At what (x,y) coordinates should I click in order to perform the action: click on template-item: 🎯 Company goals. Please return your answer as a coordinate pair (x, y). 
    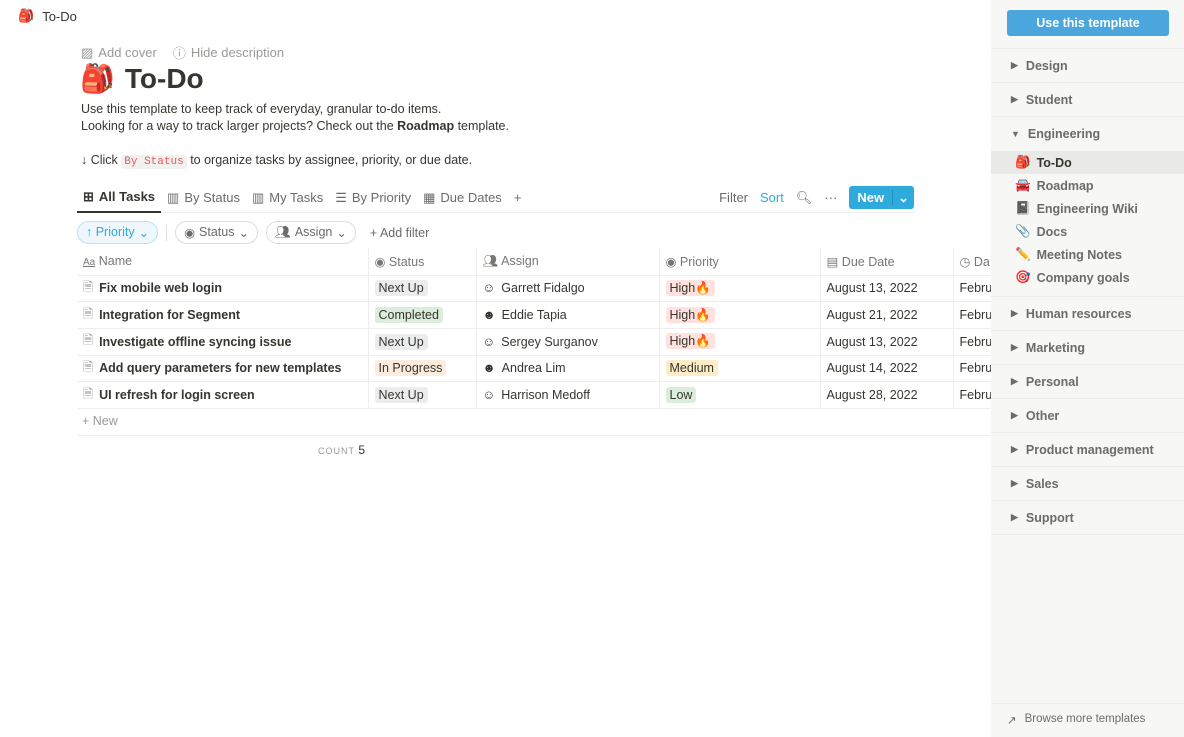
    Looking at the image, I should click on (1087, 277).